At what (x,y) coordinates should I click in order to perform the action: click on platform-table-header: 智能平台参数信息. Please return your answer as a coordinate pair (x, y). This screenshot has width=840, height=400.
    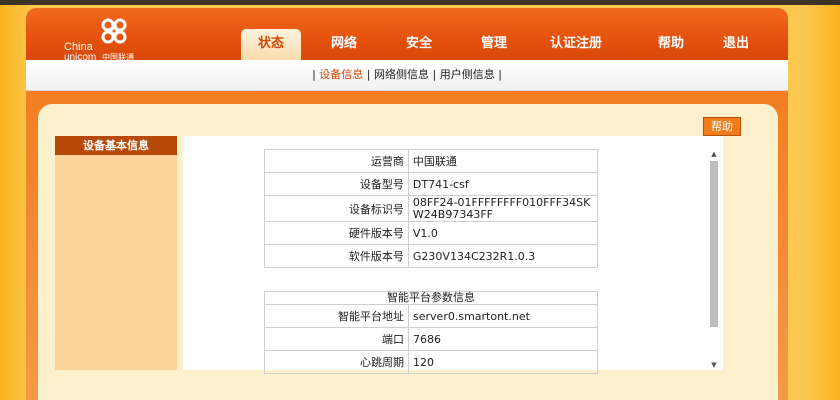
    Looking at the image, I should click on (431, 298).